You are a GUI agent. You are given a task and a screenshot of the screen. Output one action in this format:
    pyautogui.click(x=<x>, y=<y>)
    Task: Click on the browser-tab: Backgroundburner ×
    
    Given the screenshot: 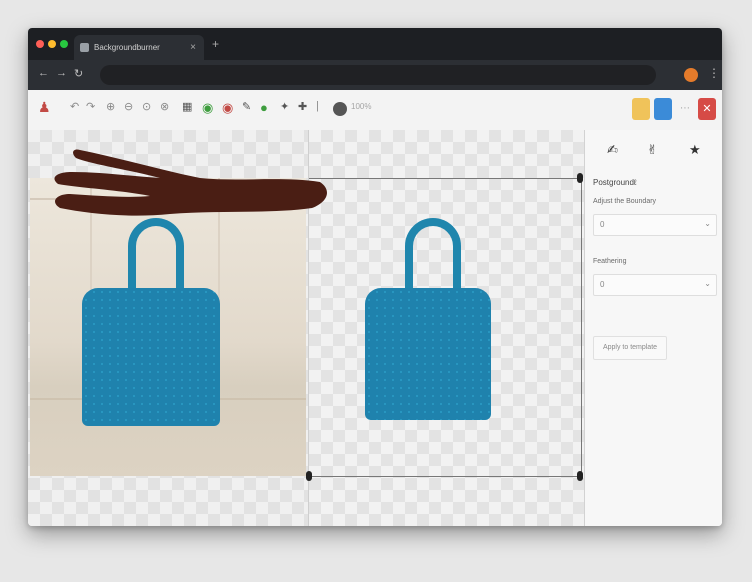 What is the action you would take?
    pyautogui.click(x=139, y=47)
    